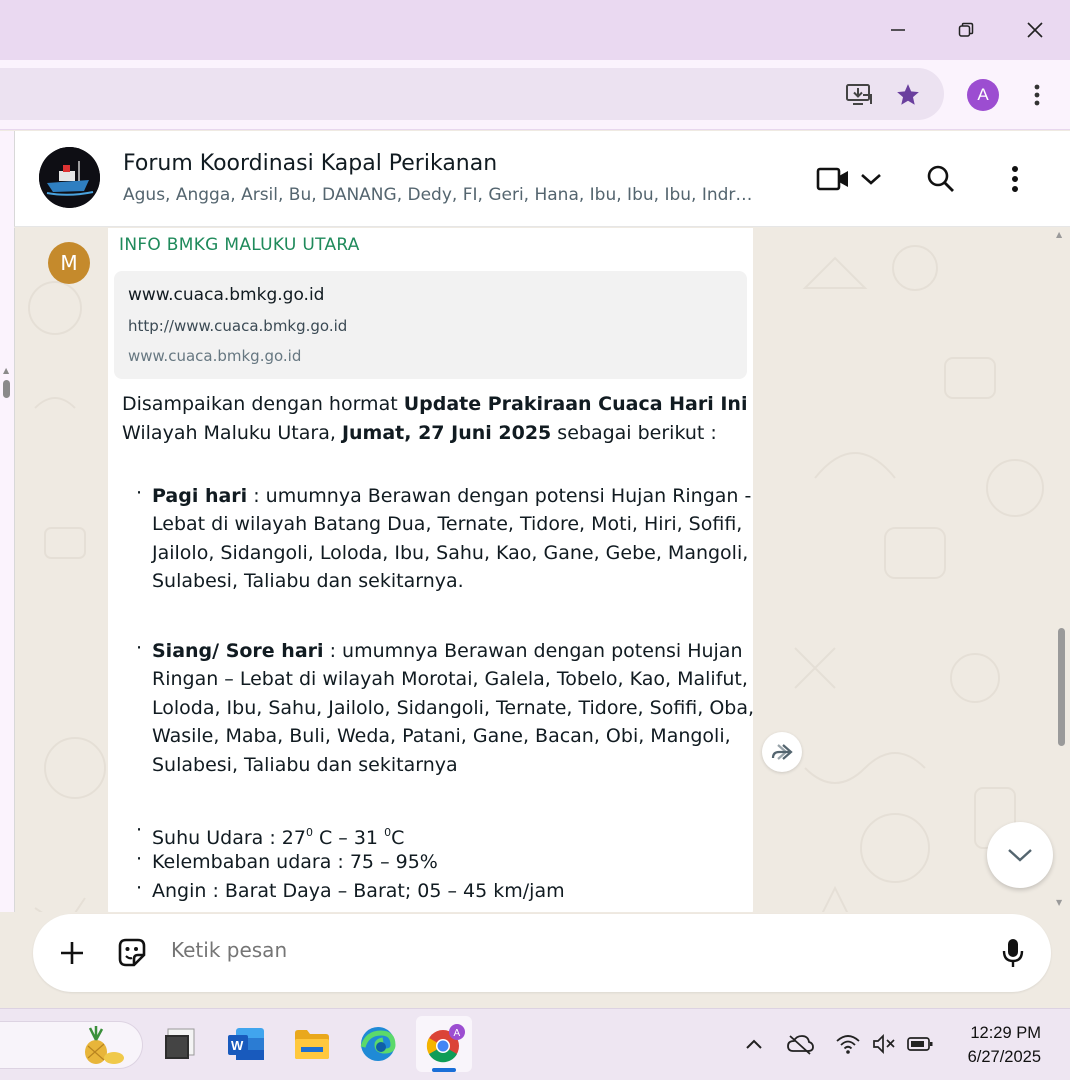  Describe the element at coordinates (983, 95) in the screenshot. I see `profile-avatar: A` at that location.